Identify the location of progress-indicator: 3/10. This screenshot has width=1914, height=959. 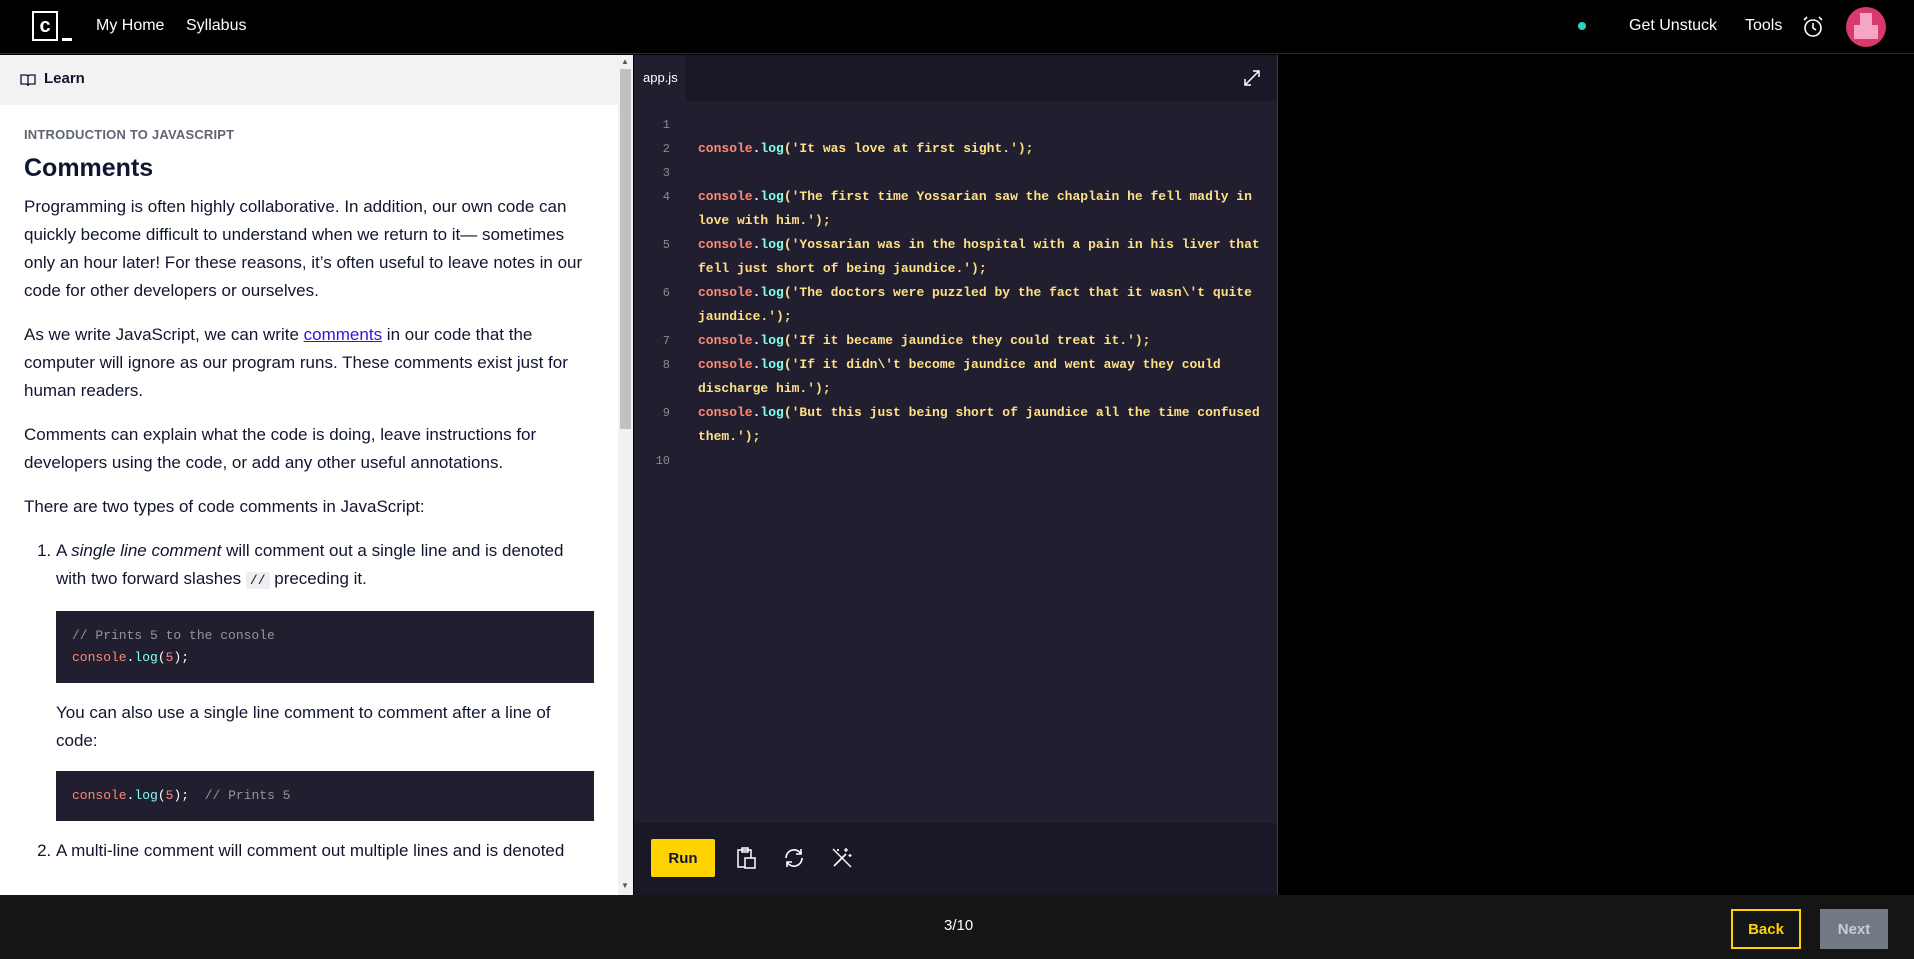
(959, 925).